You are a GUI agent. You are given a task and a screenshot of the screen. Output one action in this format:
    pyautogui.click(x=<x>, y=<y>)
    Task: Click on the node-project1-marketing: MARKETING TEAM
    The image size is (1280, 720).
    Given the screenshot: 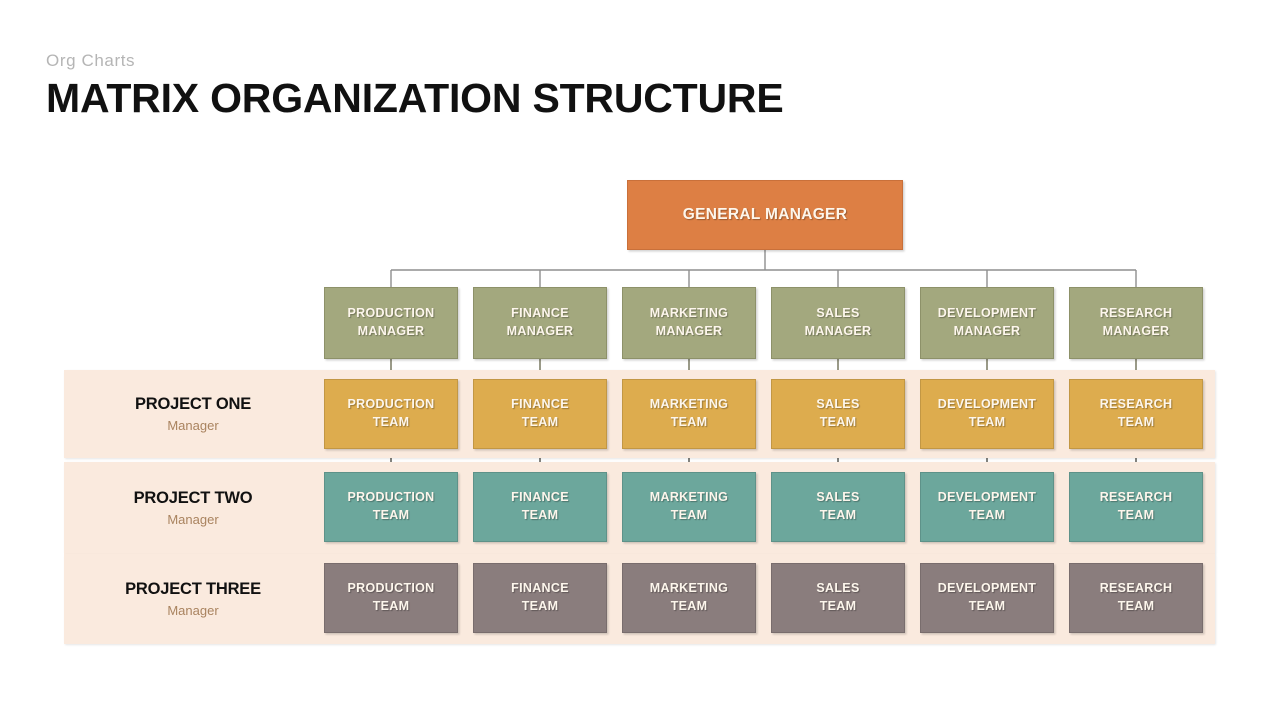 What is the action you would take?
    pyautogui.click(x=689, y=414)
    